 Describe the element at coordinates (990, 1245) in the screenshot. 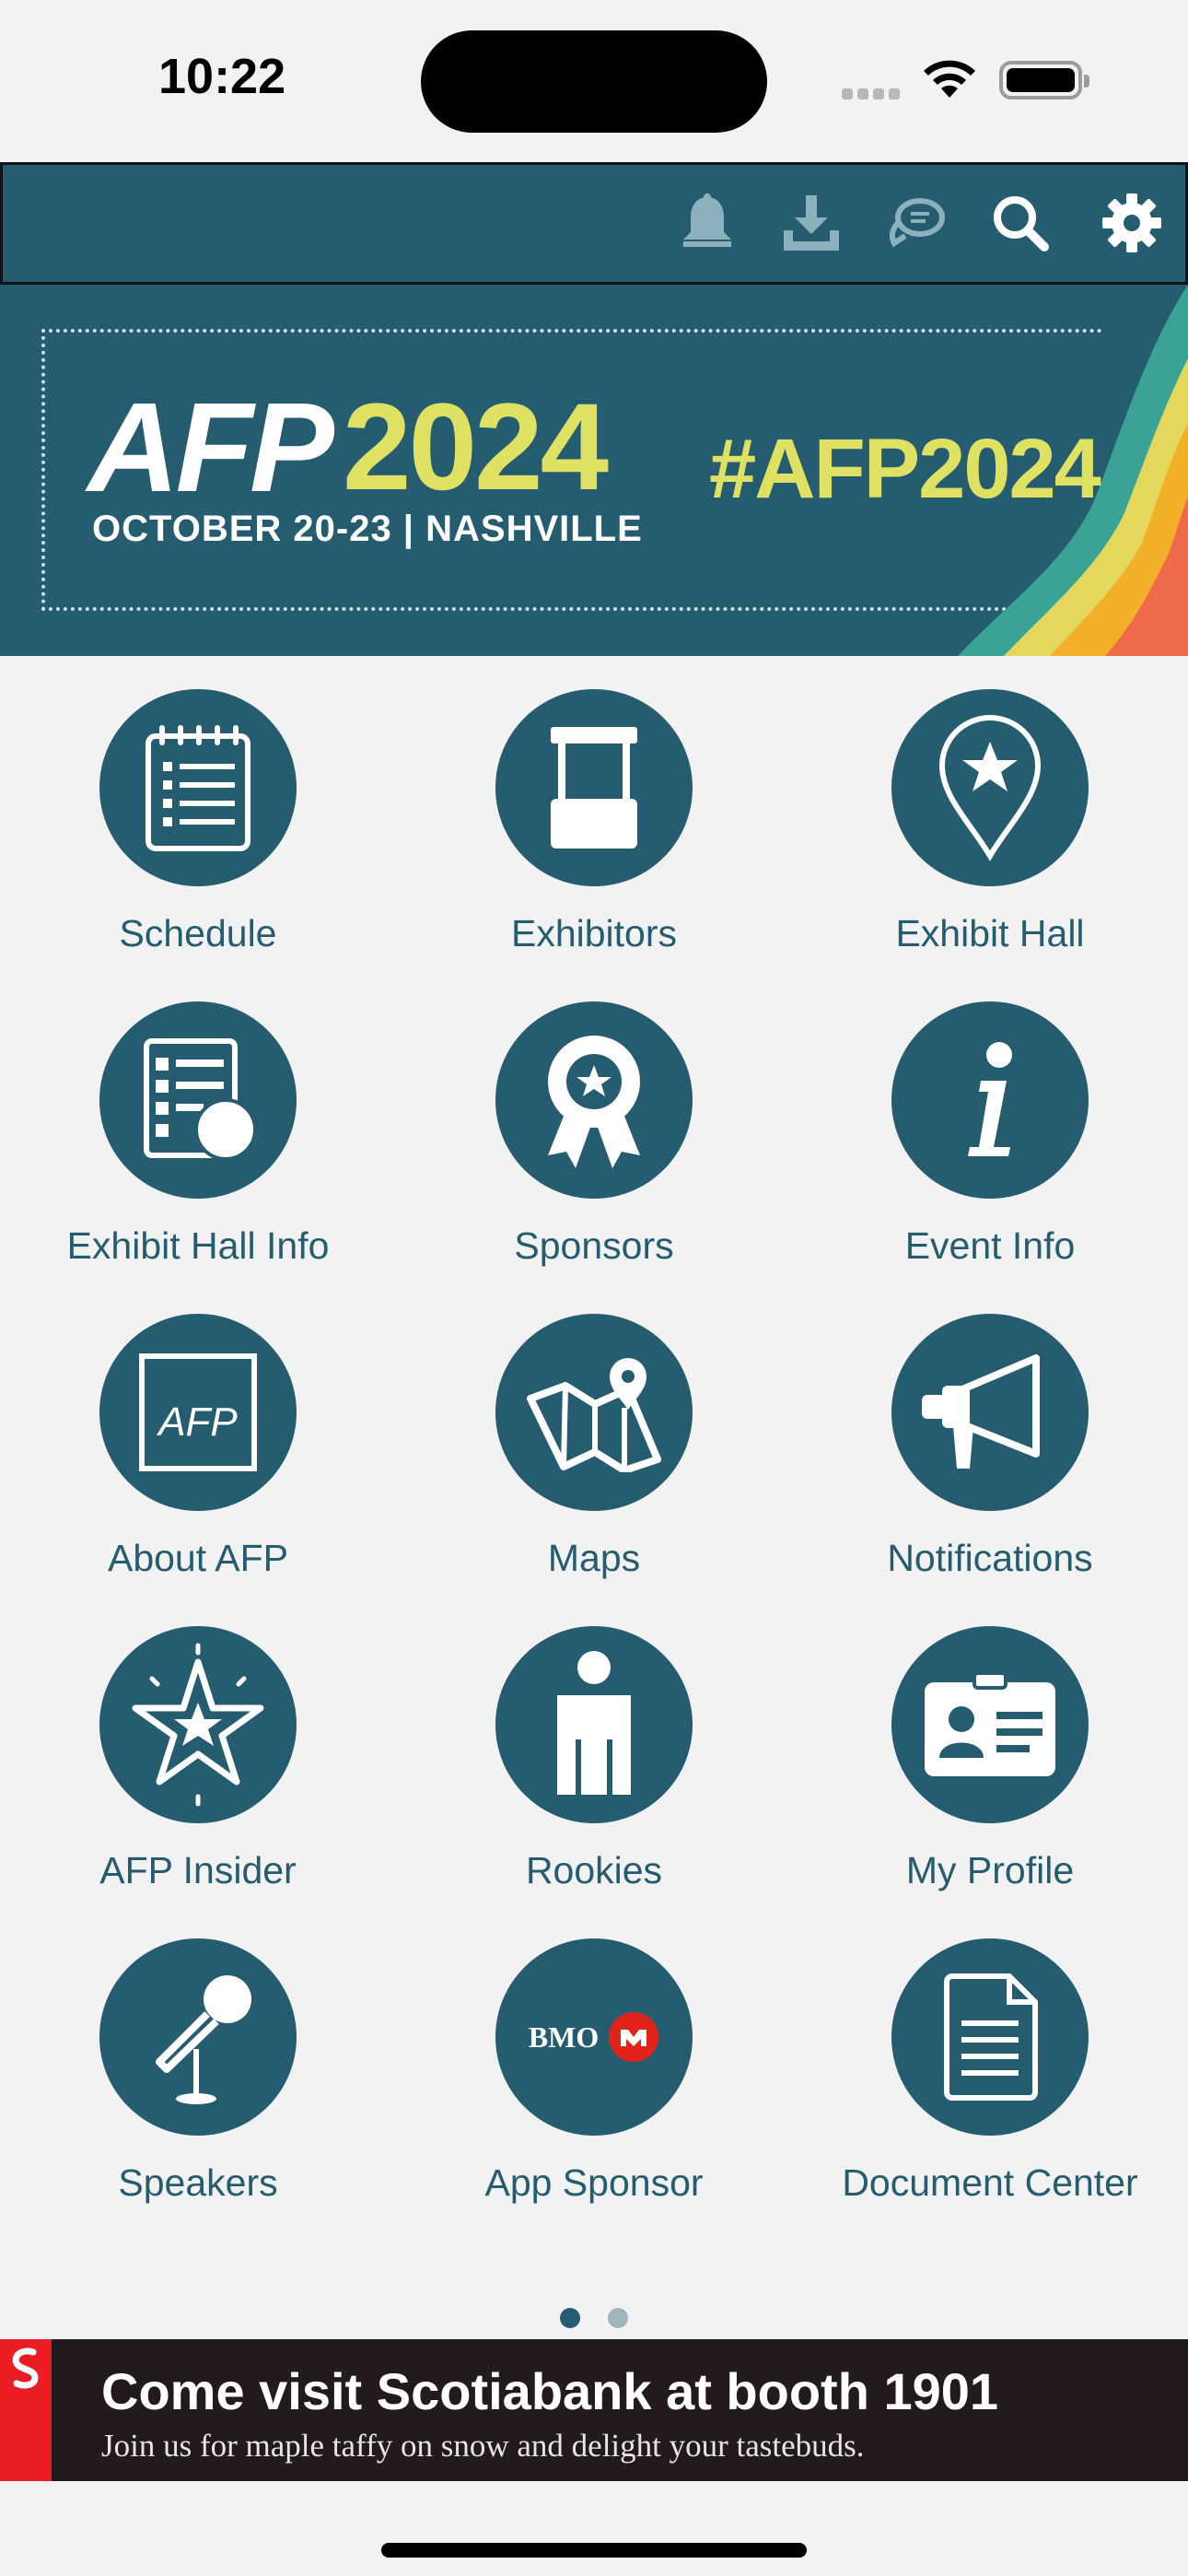

I see `tile-label: Event Info` at that location.